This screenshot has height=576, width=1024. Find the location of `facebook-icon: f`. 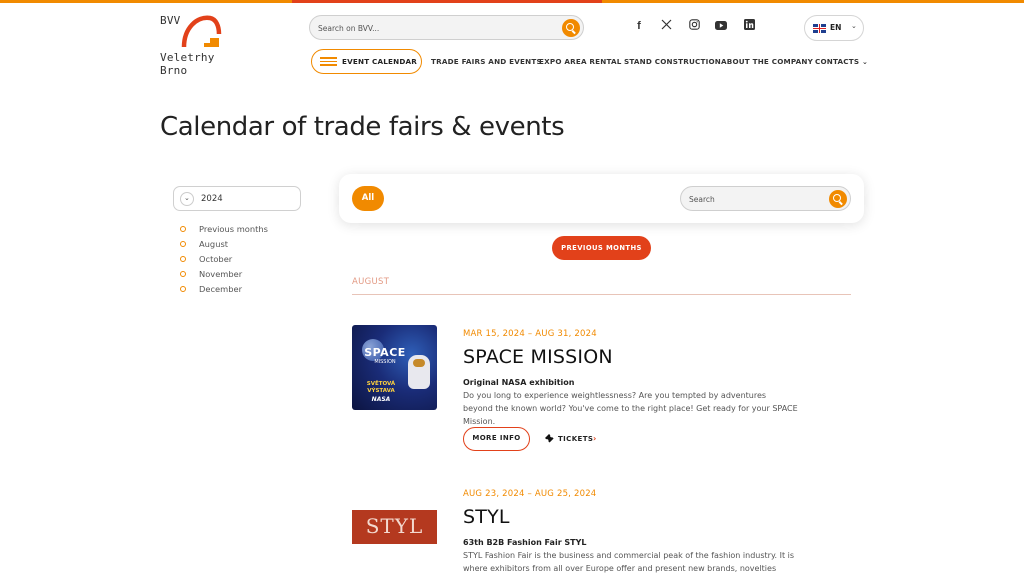

facebook-icon: f is located at coordinates (639, 26).